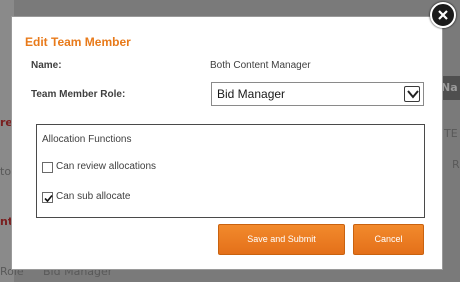 The height and width of the screenshot is (282, 460). I want to click on close-button, so click(443, 15).